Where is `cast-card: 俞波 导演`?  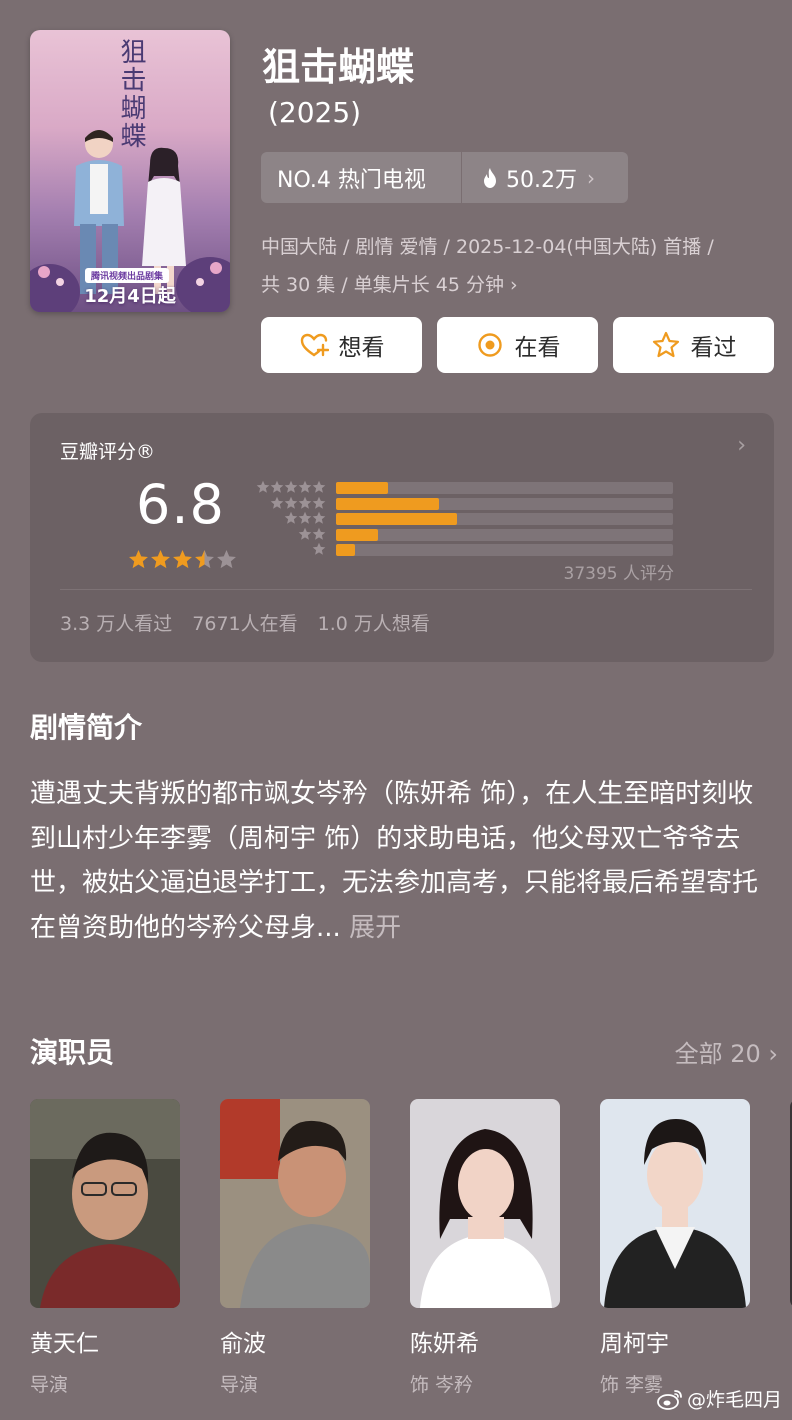
cast-card: 俞波 导演 is located at coordinates (295, 1248).